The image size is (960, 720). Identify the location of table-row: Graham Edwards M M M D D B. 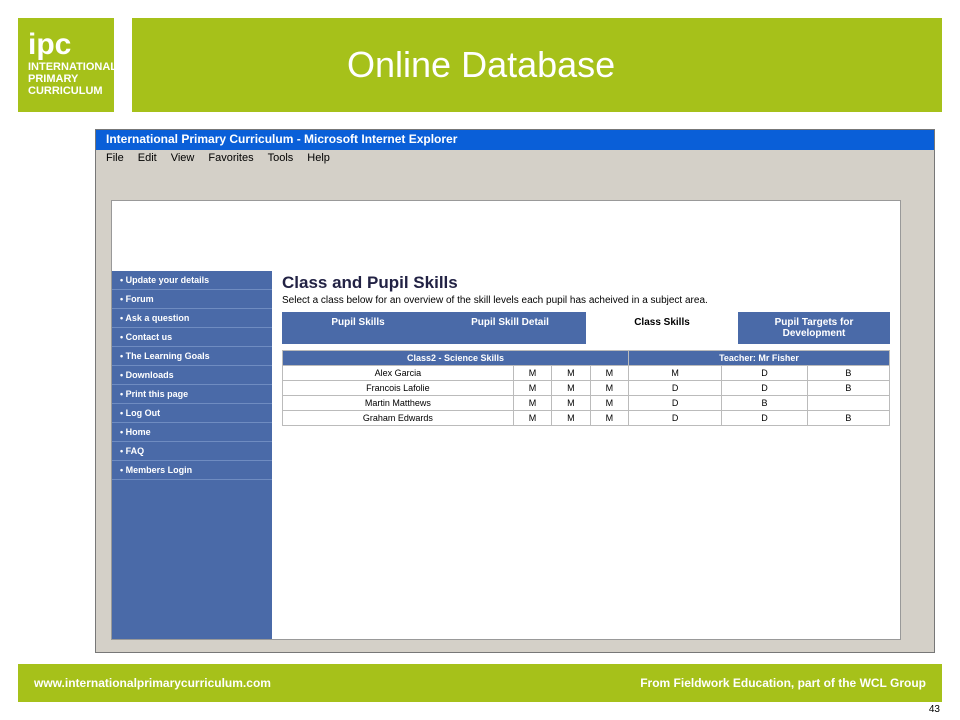
(586, 418).